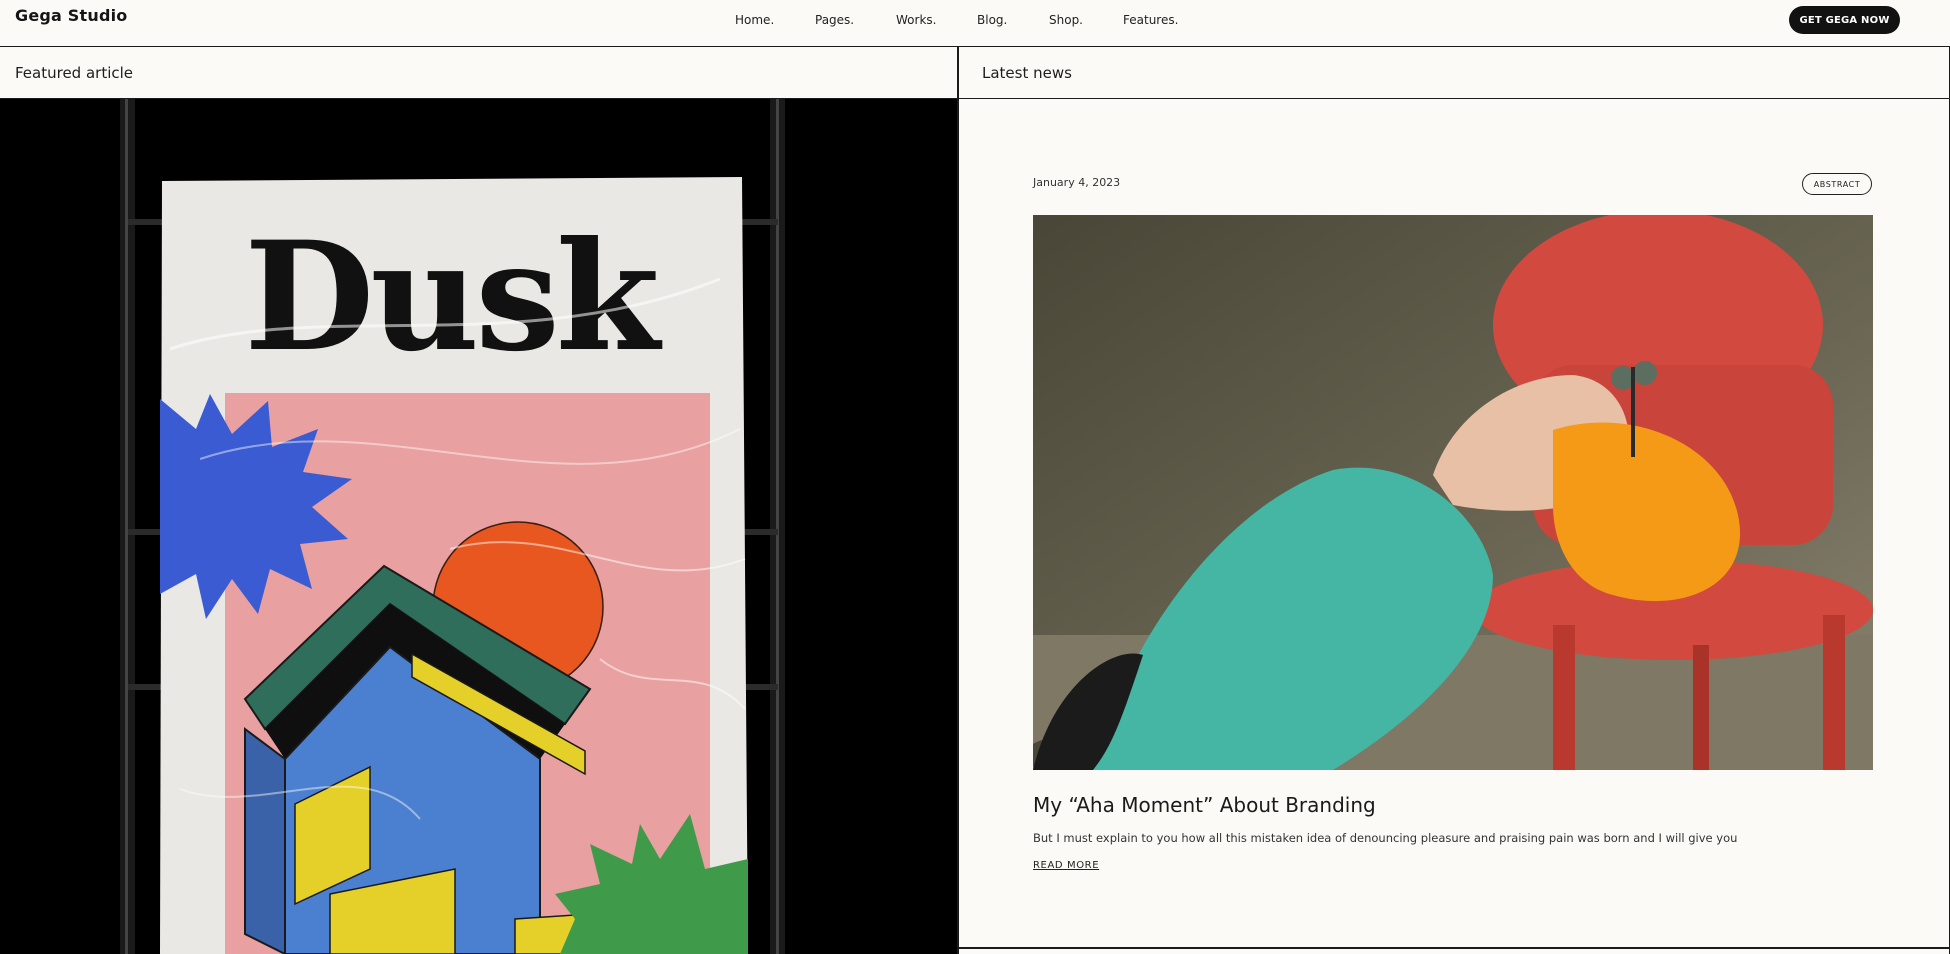  Describe the element at coordinates (71, 15) in the screenshot. I see `site-logo: Gega Studio` at that location.